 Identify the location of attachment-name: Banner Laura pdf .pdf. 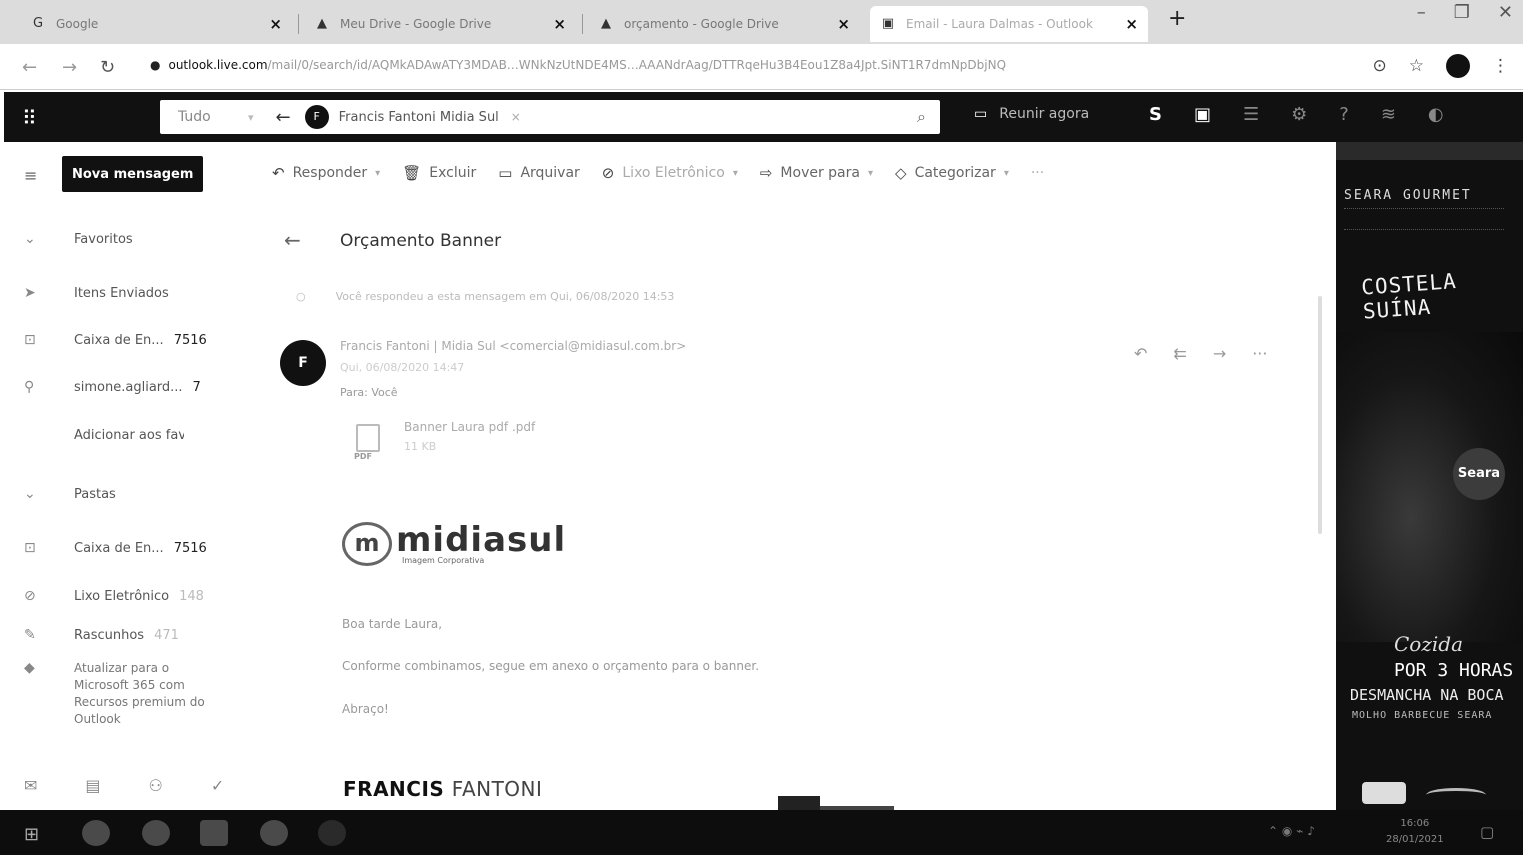
(470, 427).